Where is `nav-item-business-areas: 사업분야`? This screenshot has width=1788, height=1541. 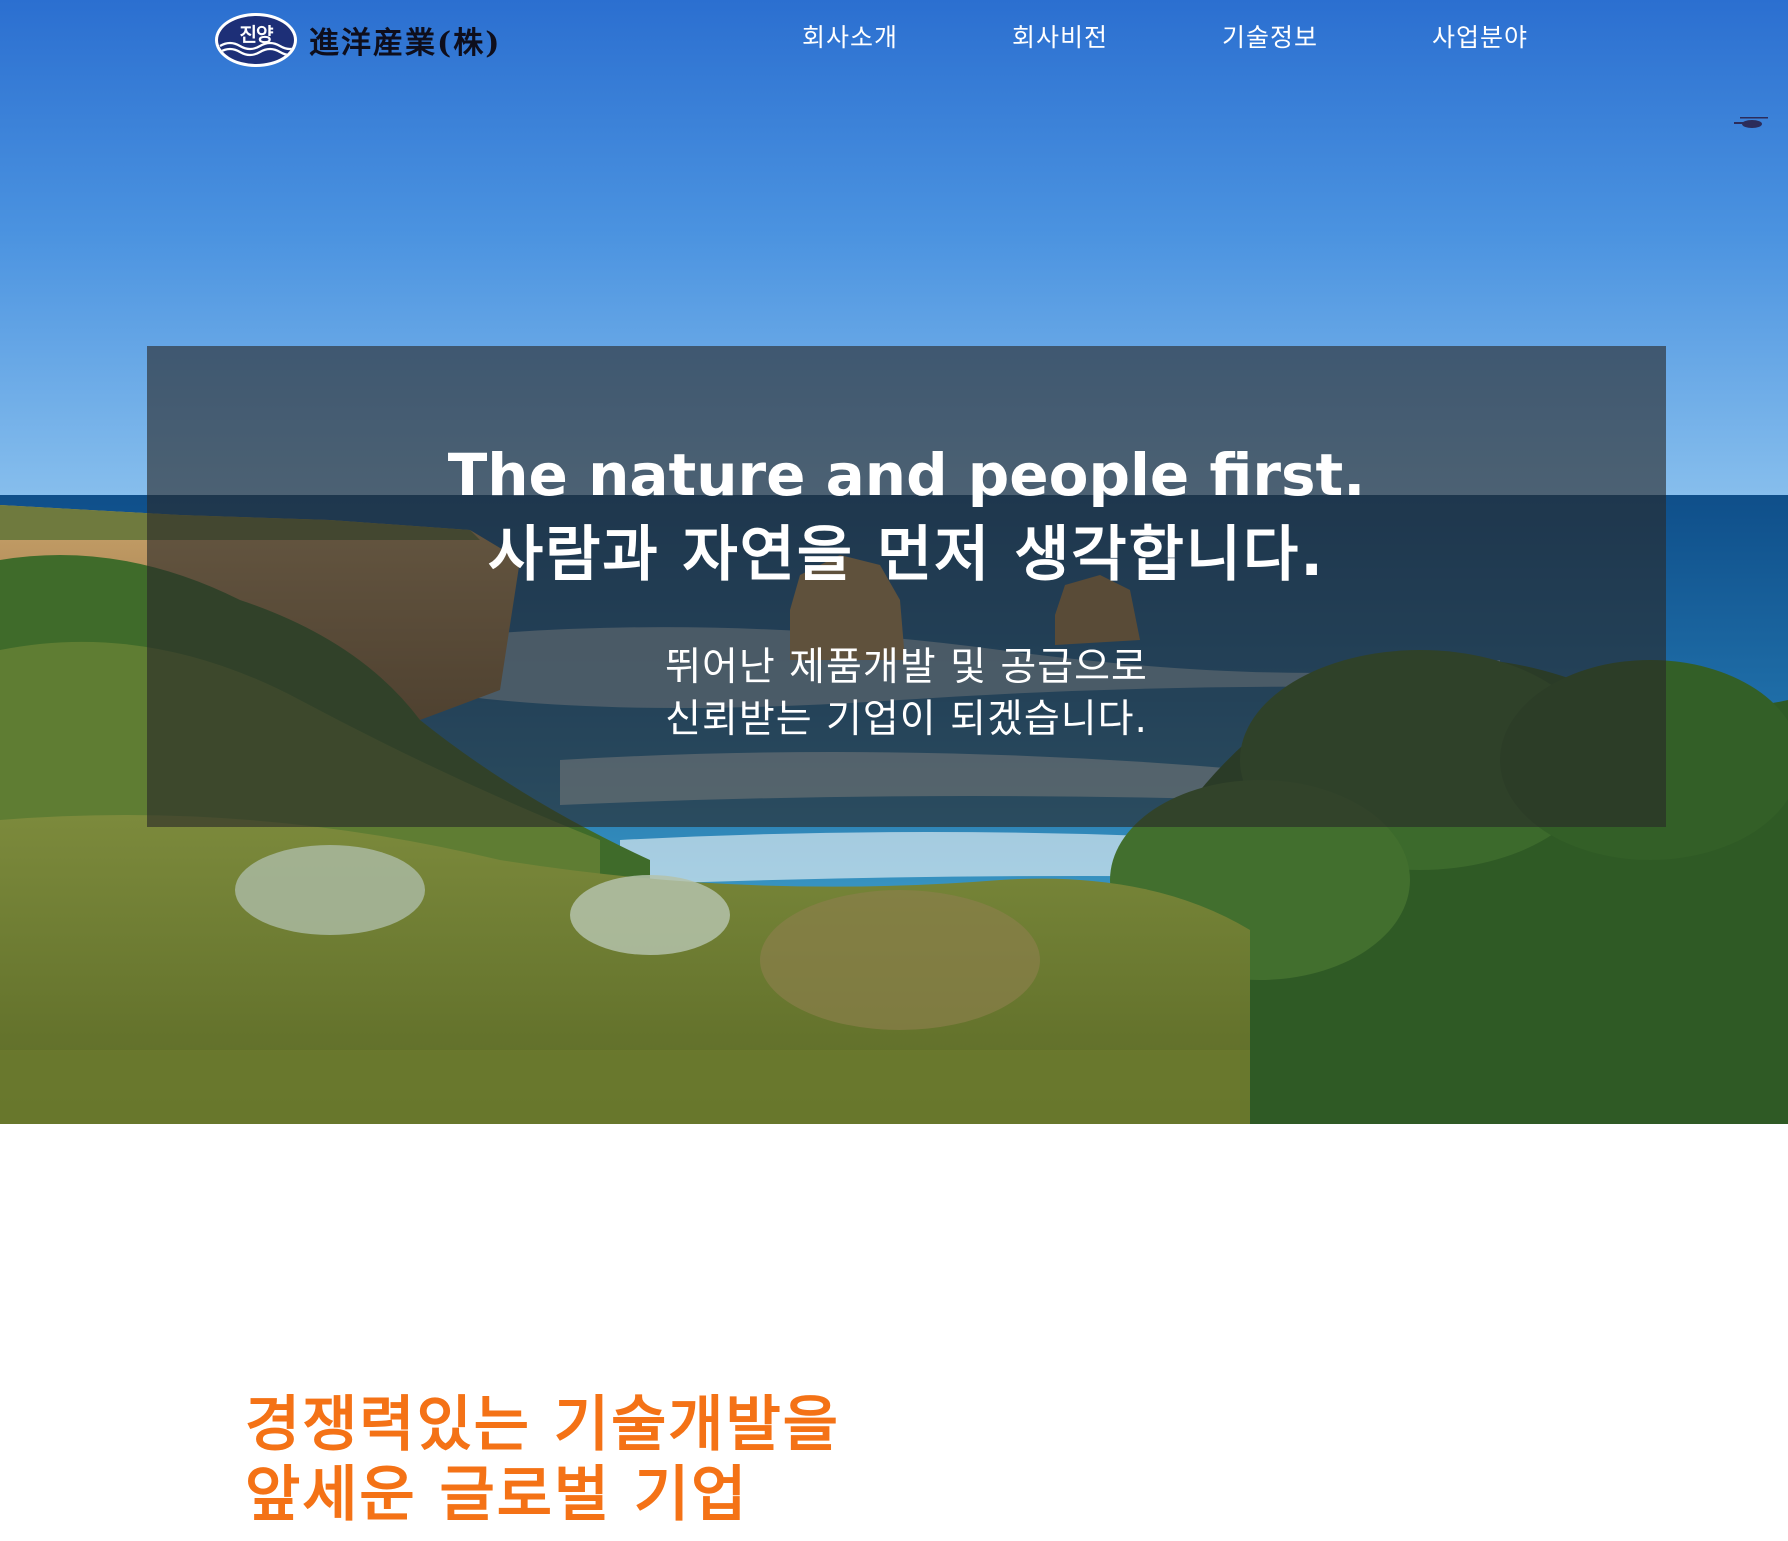
nav-item-business-areas: 사업분야 is located at coordinates (1480, 38).